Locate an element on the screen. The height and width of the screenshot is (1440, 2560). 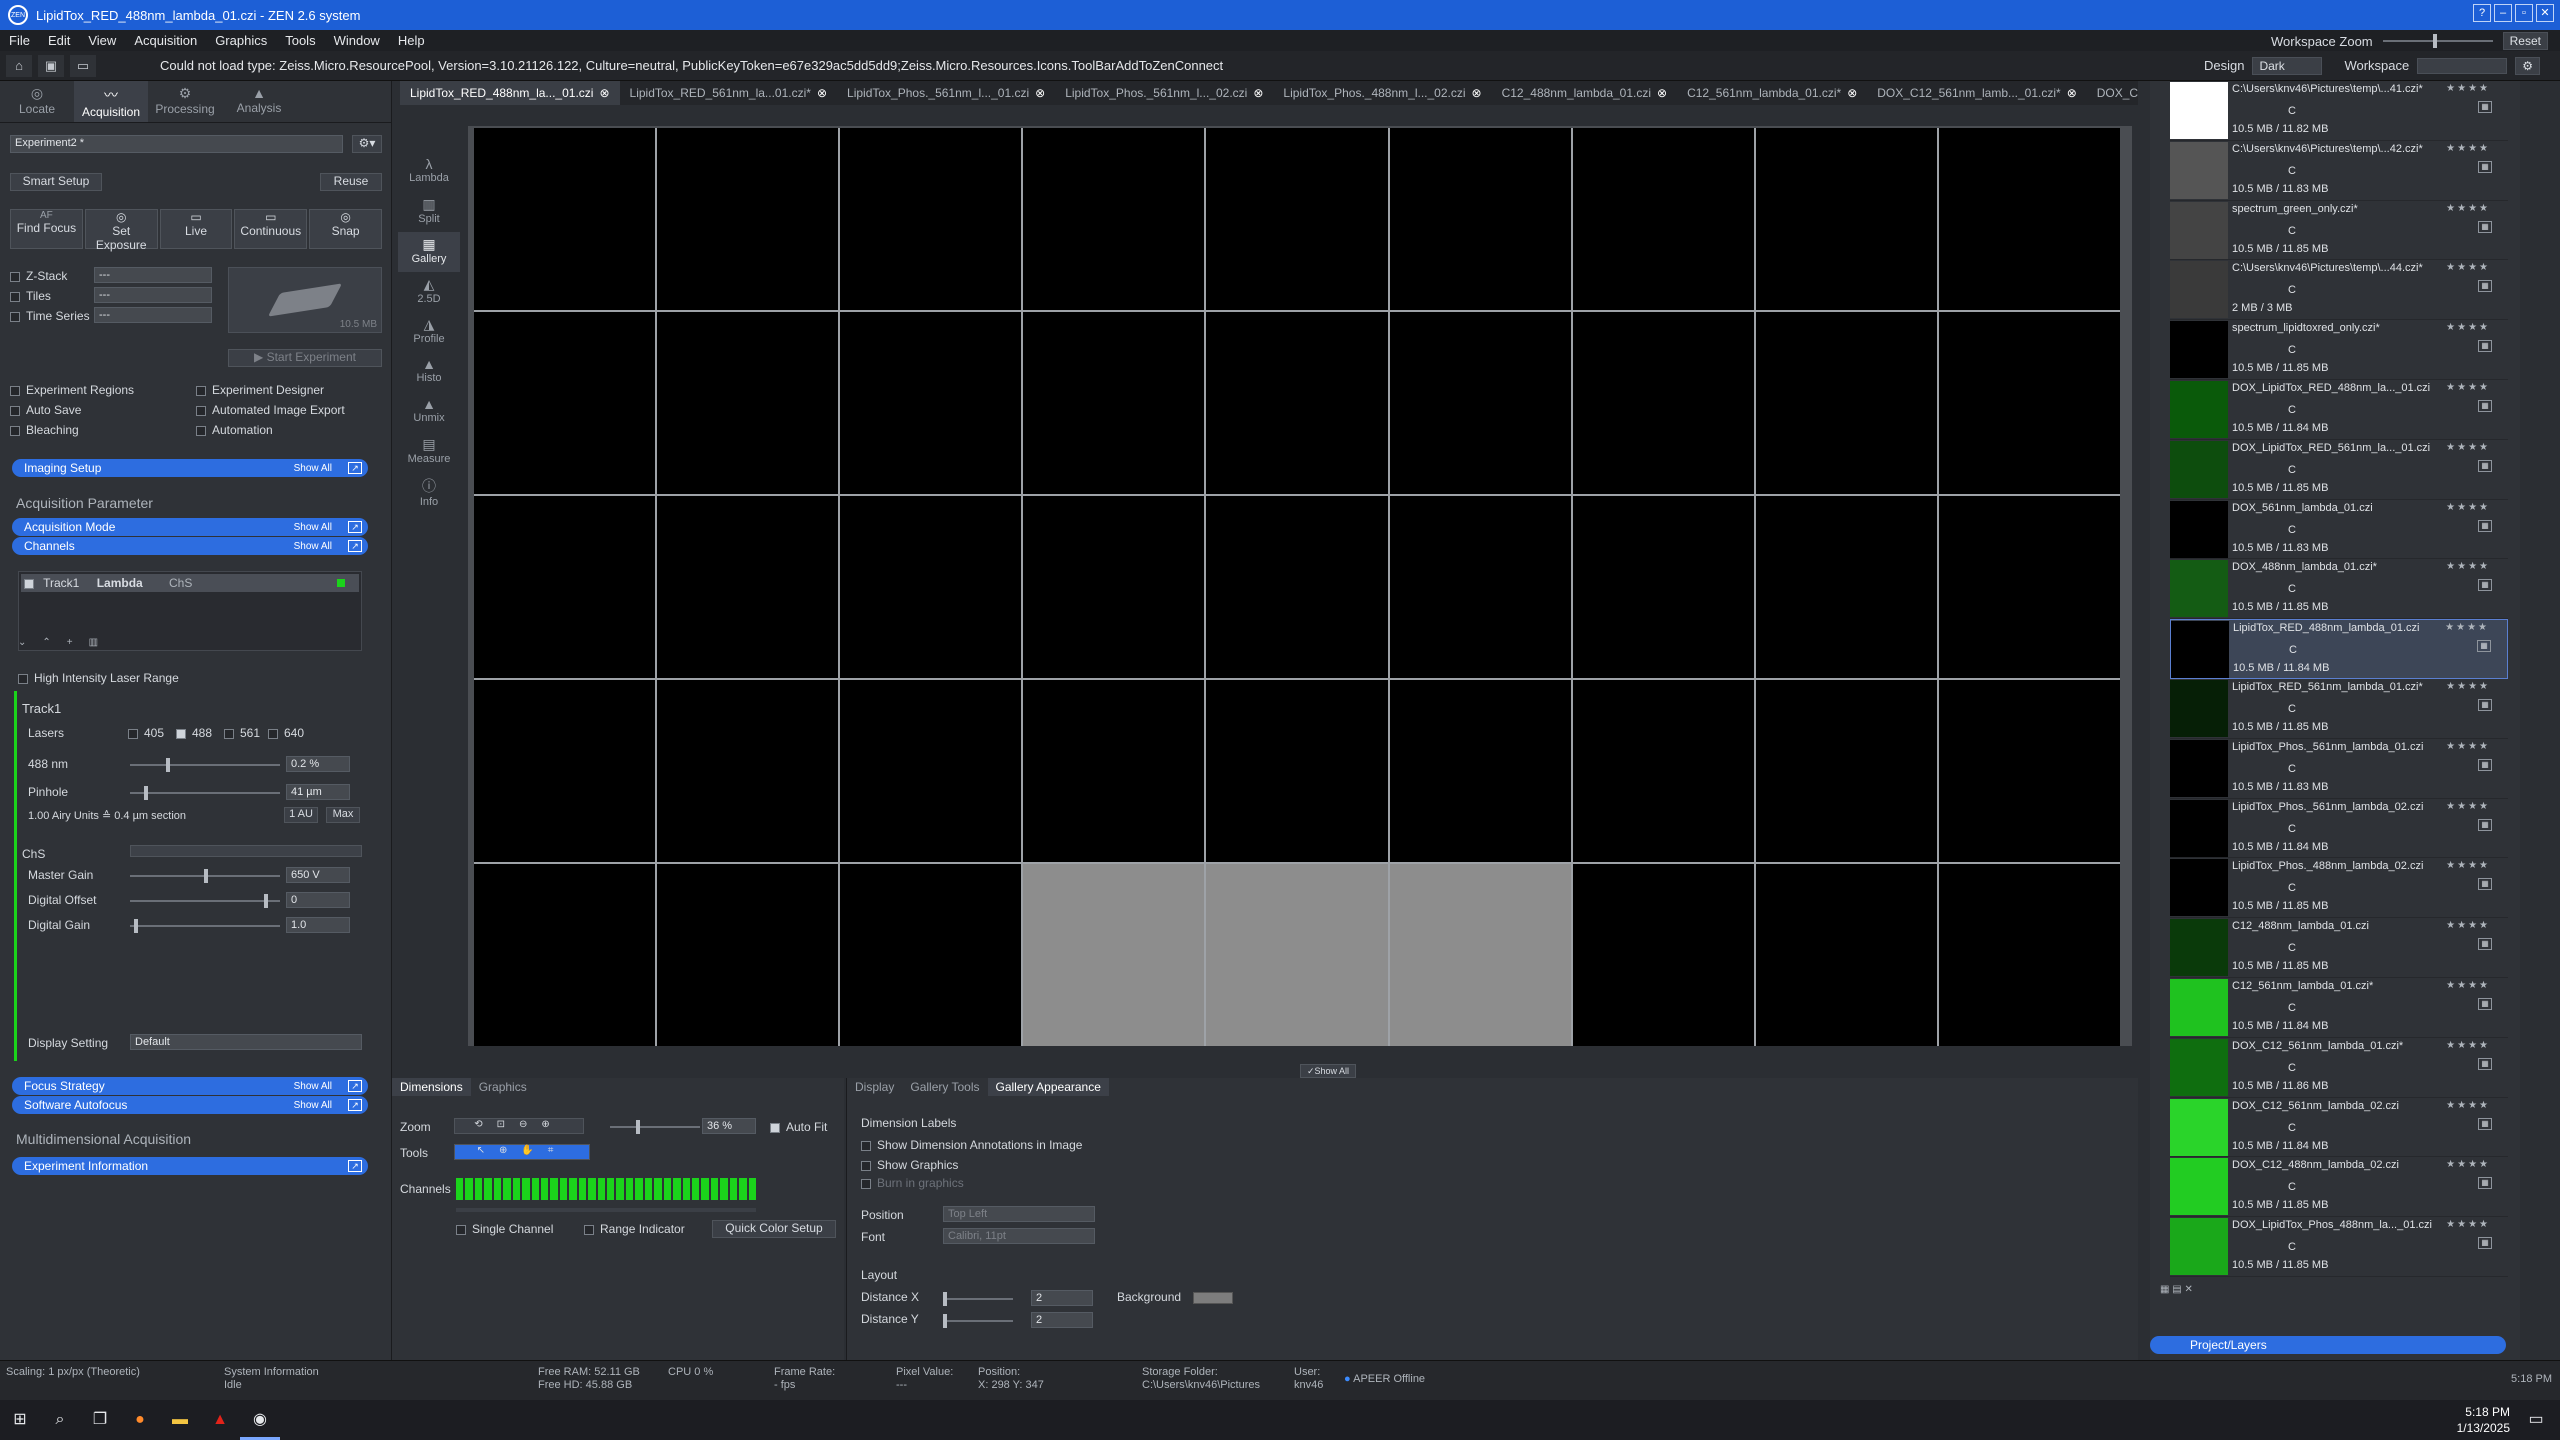
range-indicator-checkbox: Range Indicator is located at coordinates (634, 1229).